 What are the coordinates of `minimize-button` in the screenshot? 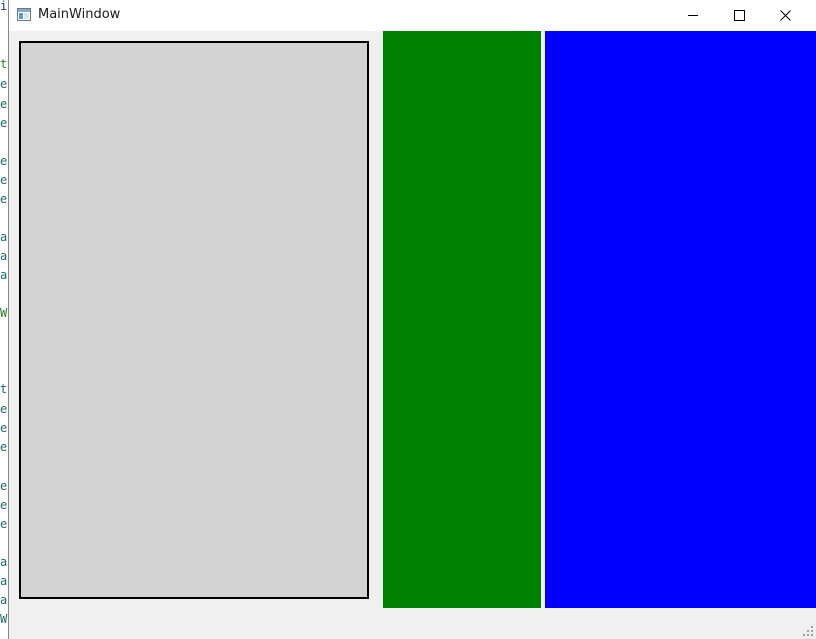 It's located at (693, 15).